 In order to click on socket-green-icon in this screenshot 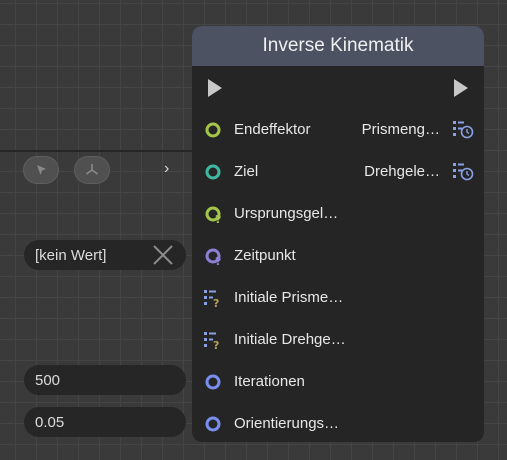, I will do `click(213, 130)`.